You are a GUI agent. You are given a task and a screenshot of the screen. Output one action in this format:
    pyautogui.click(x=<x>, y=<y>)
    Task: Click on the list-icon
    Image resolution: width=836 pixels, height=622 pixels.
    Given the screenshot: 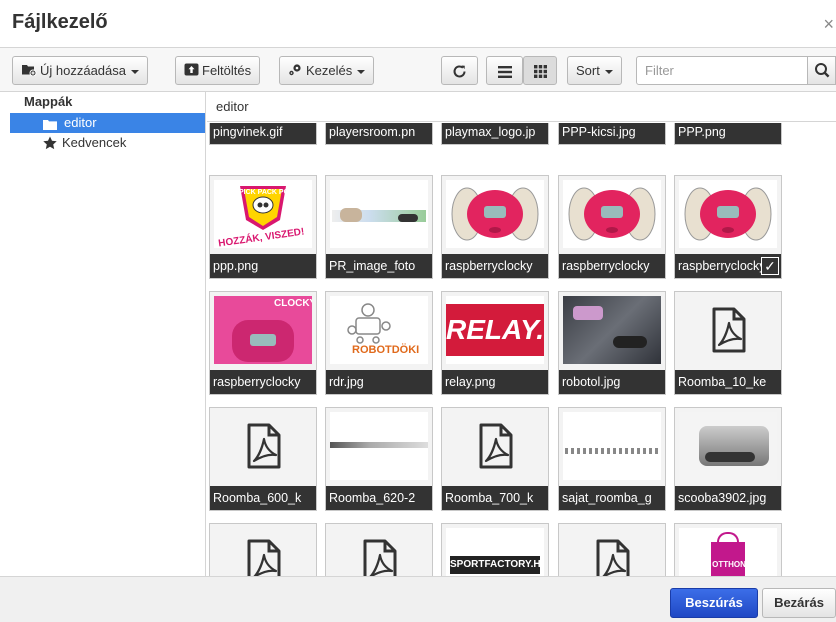 What is the action you would take?
    pyautogui.click(x=504, y=70)
    